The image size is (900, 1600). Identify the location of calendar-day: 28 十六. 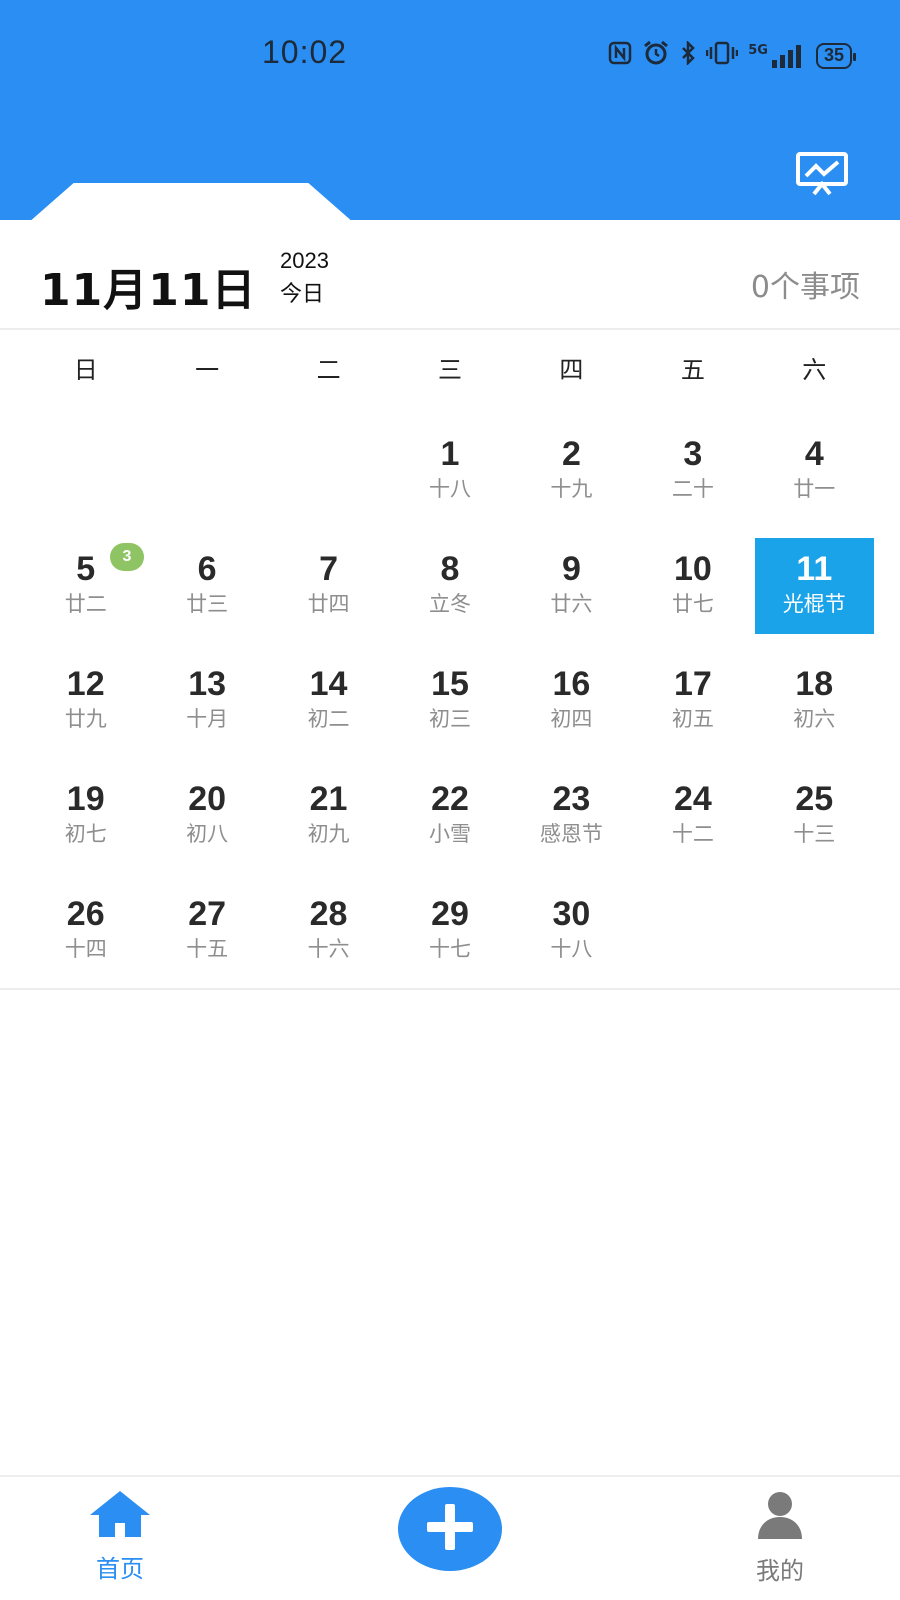
(328, 937).